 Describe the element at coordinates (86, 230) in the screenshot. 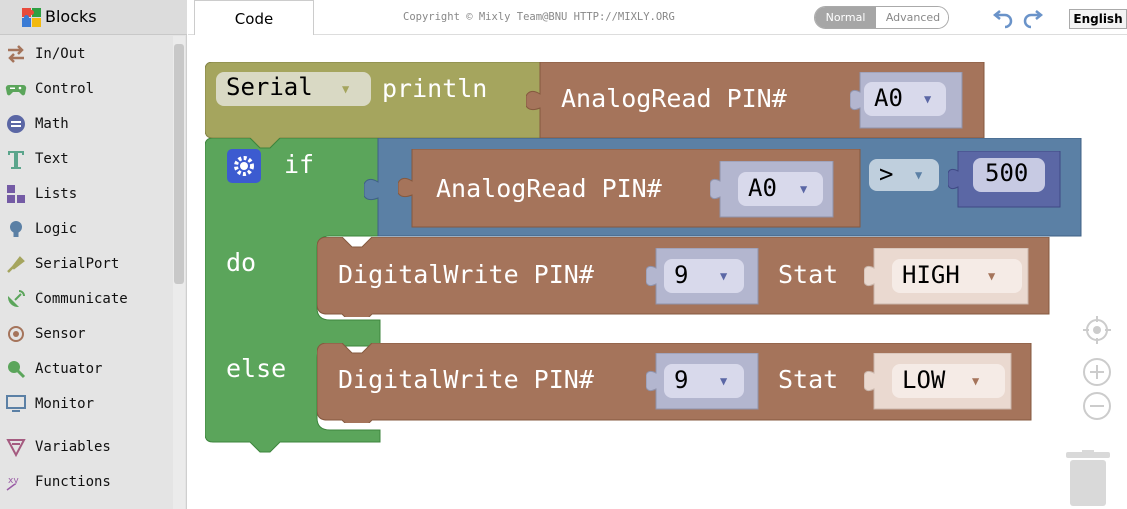

I see `category-logic: Logic` at that location.